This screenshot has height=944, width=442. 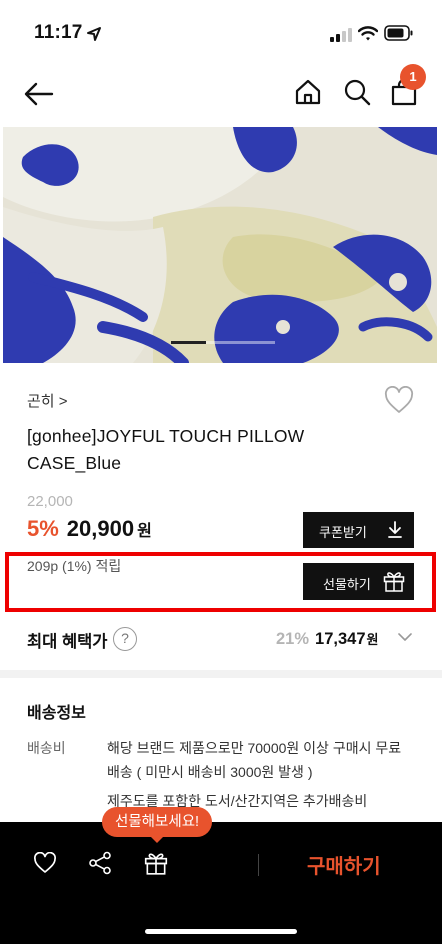 I want to click on arrow-left-icon, so click(x=39, y=94).